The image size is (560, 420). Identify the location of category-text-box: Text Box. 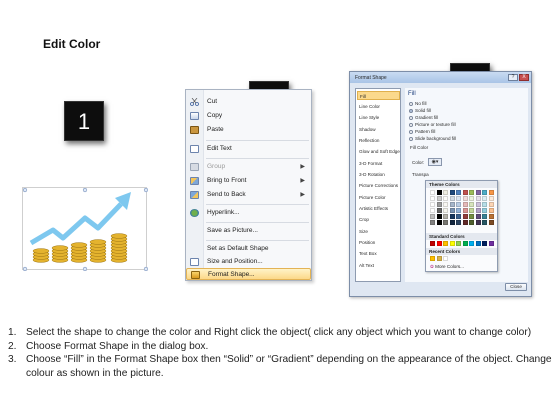
(379, 253).